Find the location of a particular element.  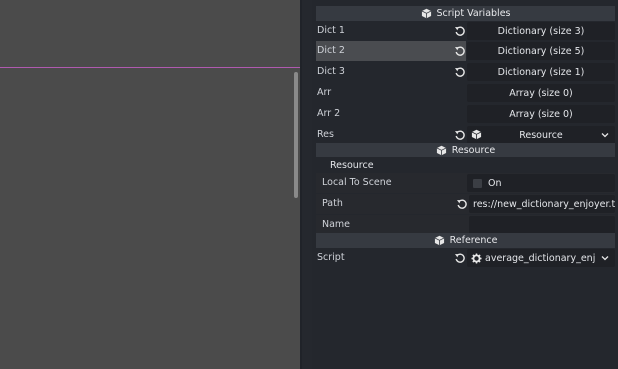

section-header-label: Script Variables is located at coordinates (473, 13).